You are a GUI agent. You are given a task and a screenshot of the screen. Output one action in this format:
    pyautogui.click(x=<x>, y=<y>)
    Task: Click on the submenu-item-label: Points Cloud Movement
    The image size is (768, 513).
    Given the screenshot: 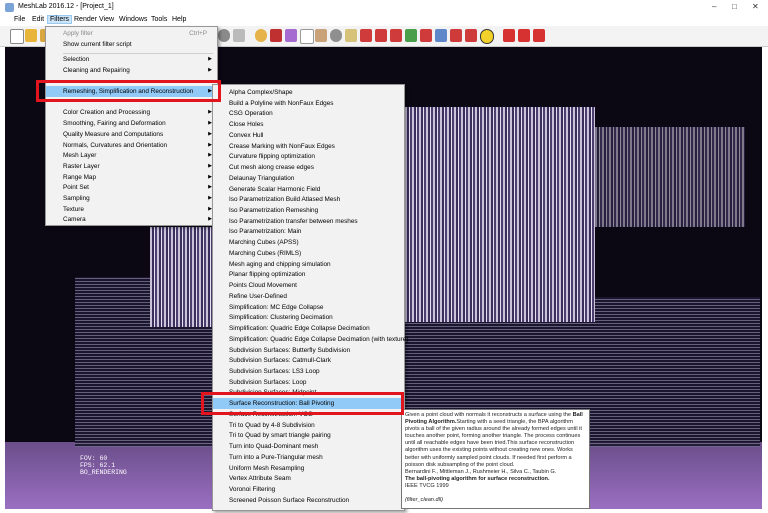 What is the action you would take?
    pyautogui.click(x=263, y=286)
    